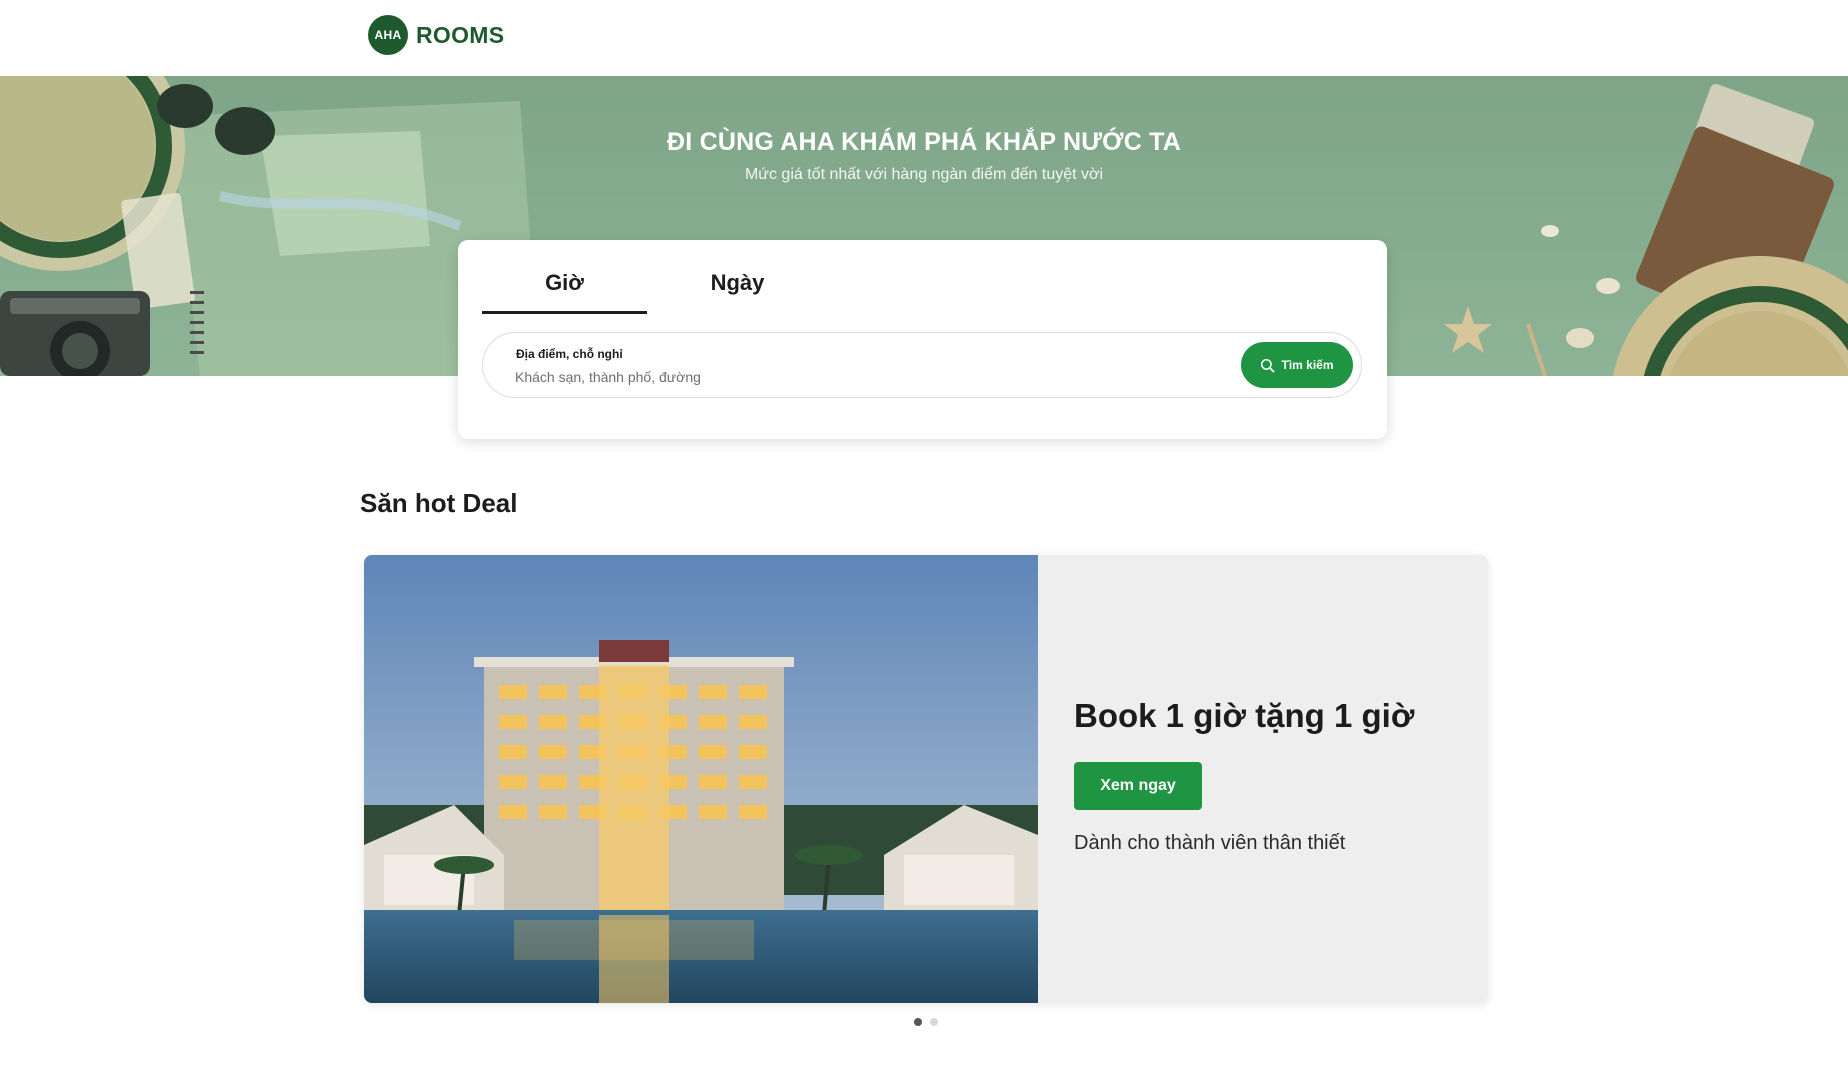  I want to click on location-field-label: Địa điểm, chỗ nghỉ, so click(569, 354).